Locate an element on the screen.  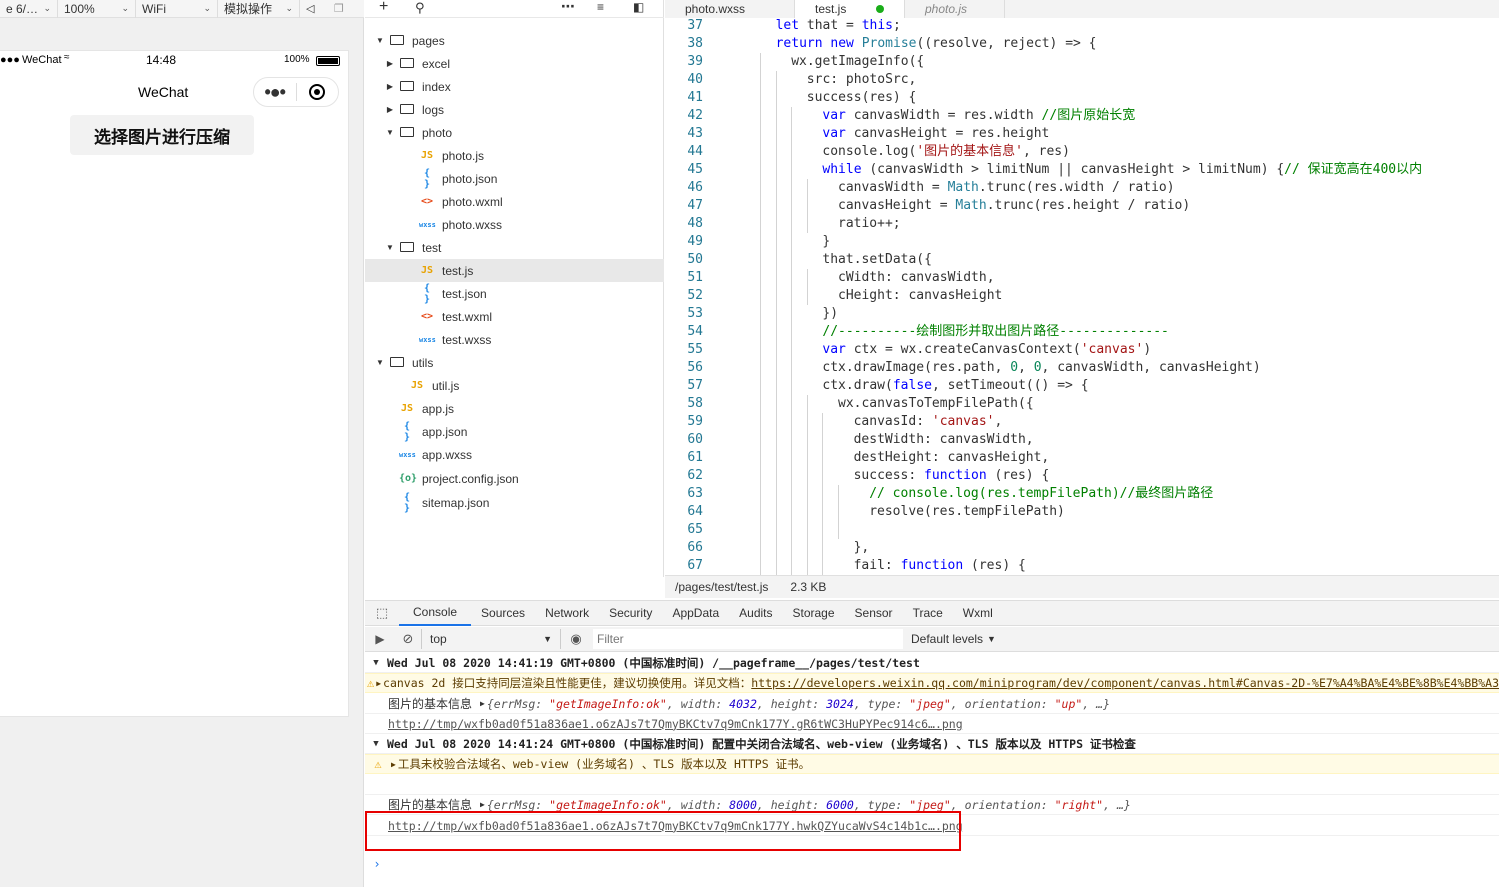
line-number: 67 is located at coordinates (695, 565).